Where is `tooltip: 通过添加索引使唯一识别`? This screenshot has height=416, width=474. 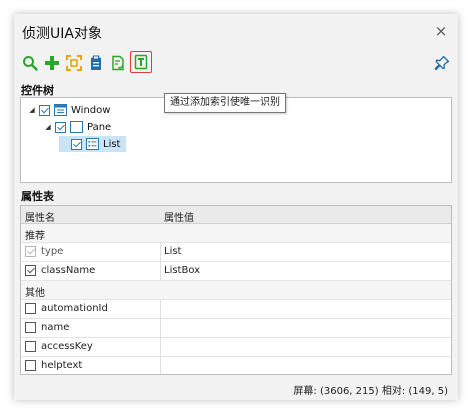 tooltip: 通过添加索引使唯一识别 is located at coordinates (225, 103).